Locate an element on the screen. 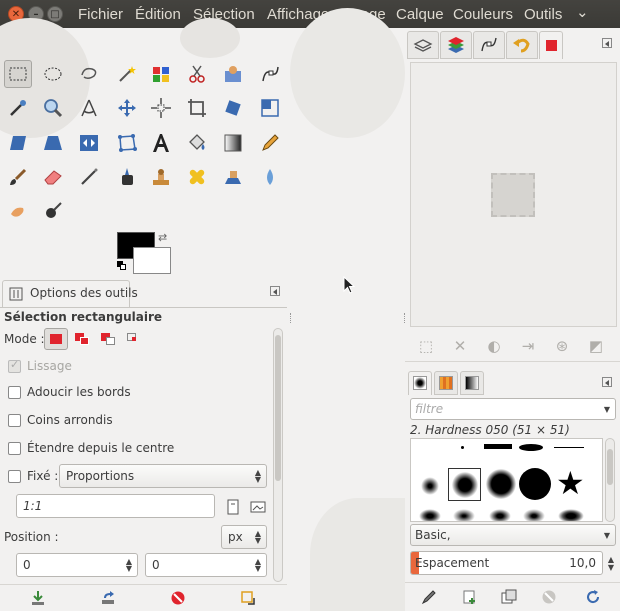 The width and height of the screenshot is (620, 611). eraser-tool-icon is located at coordinates (53, 177).